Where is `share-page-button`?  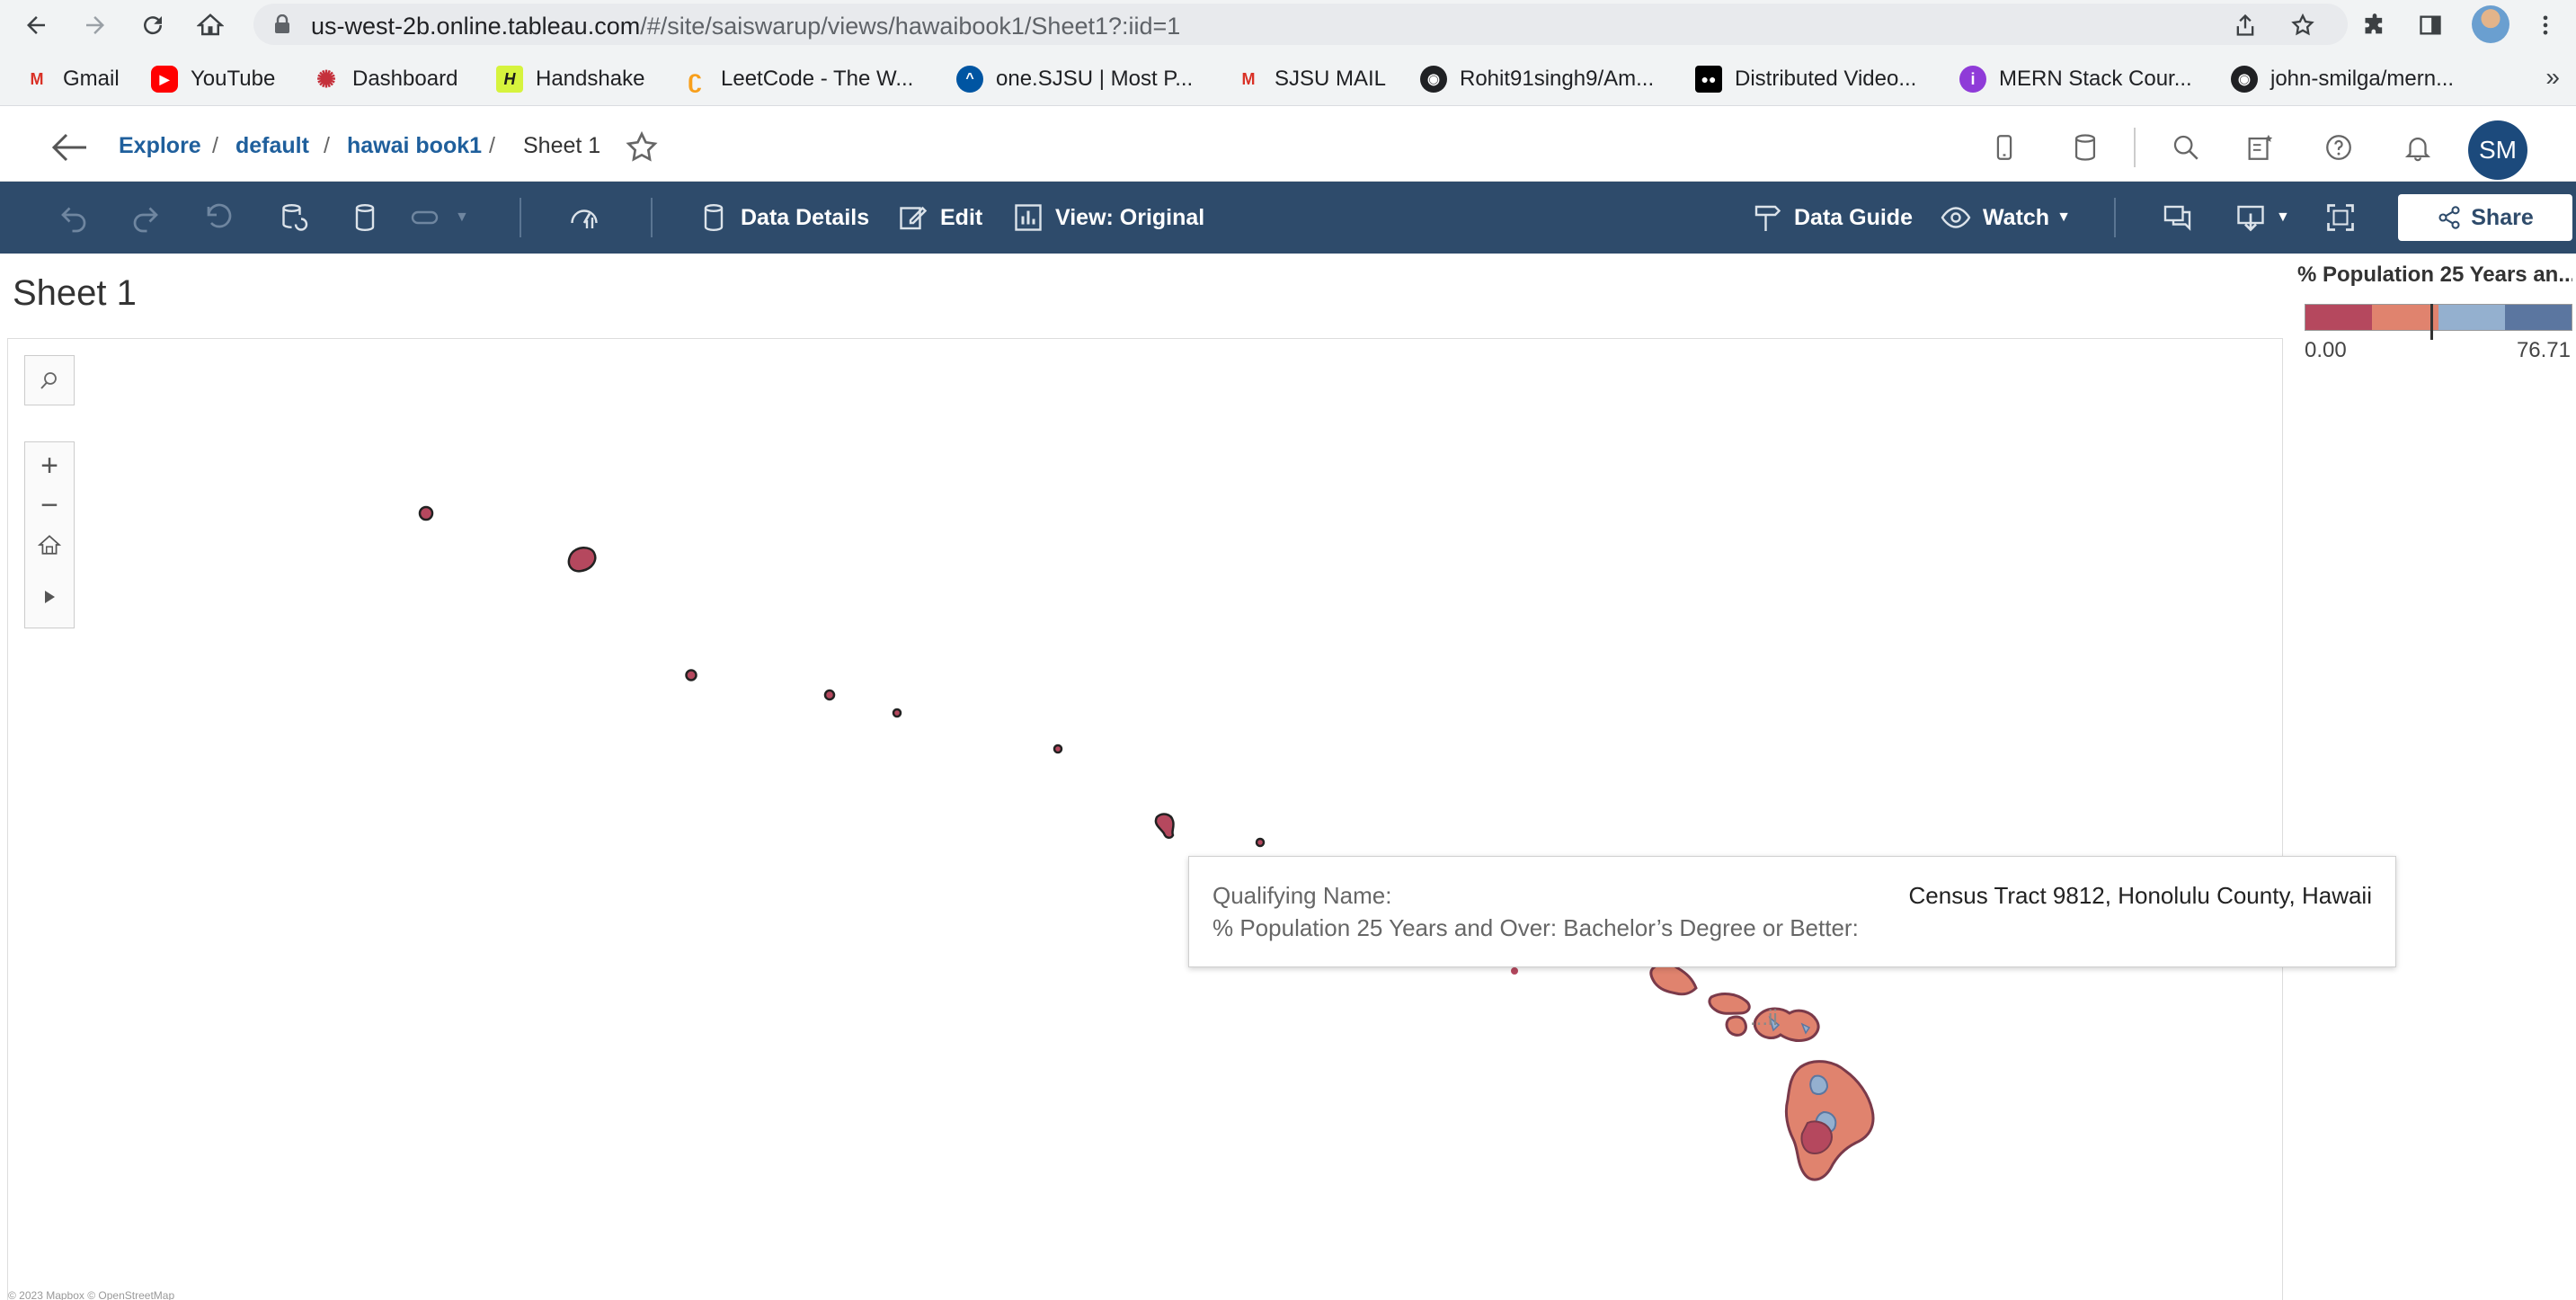
share-page-button is located at coordinates (2245, 25).